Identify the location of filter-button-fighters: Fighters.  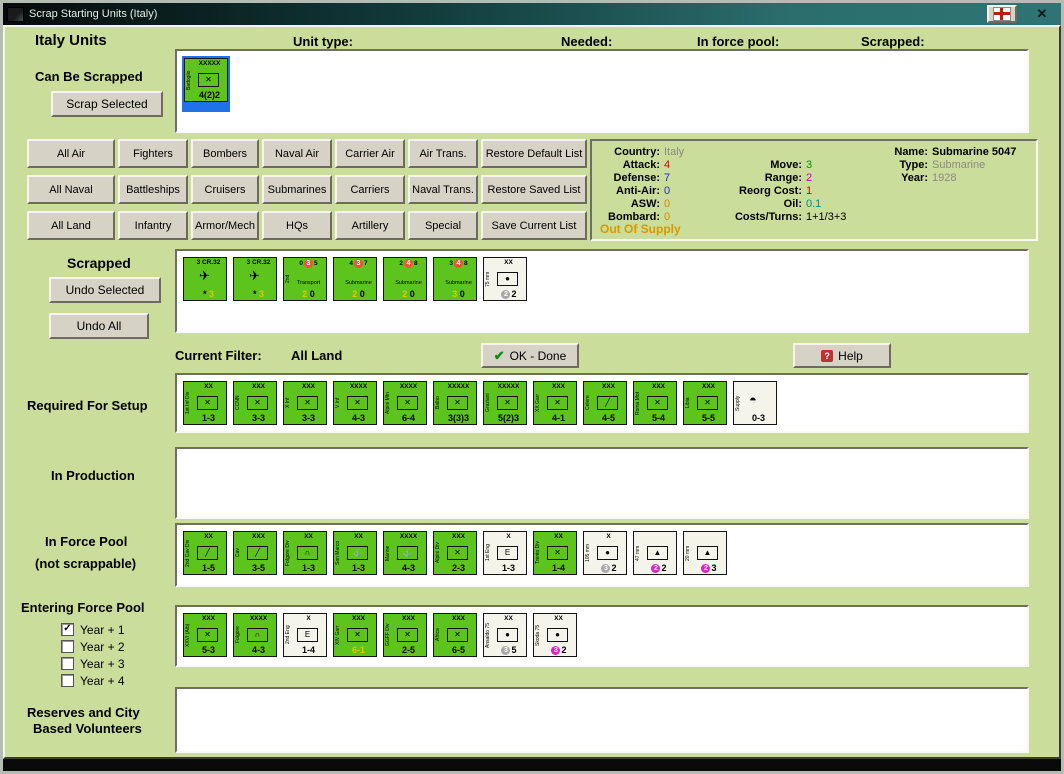
(153, 153).